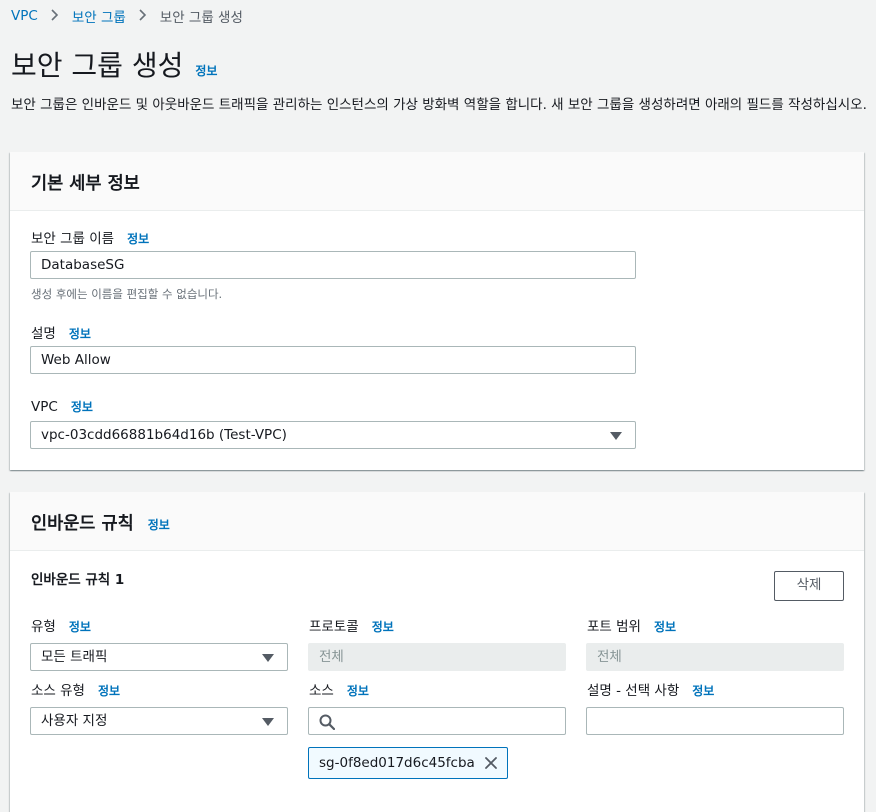  What do you see at coordinates (74, 721) in the screenshot?
I see `source-type-select-value: 사용자 지정` at bounding box center [74, 721].